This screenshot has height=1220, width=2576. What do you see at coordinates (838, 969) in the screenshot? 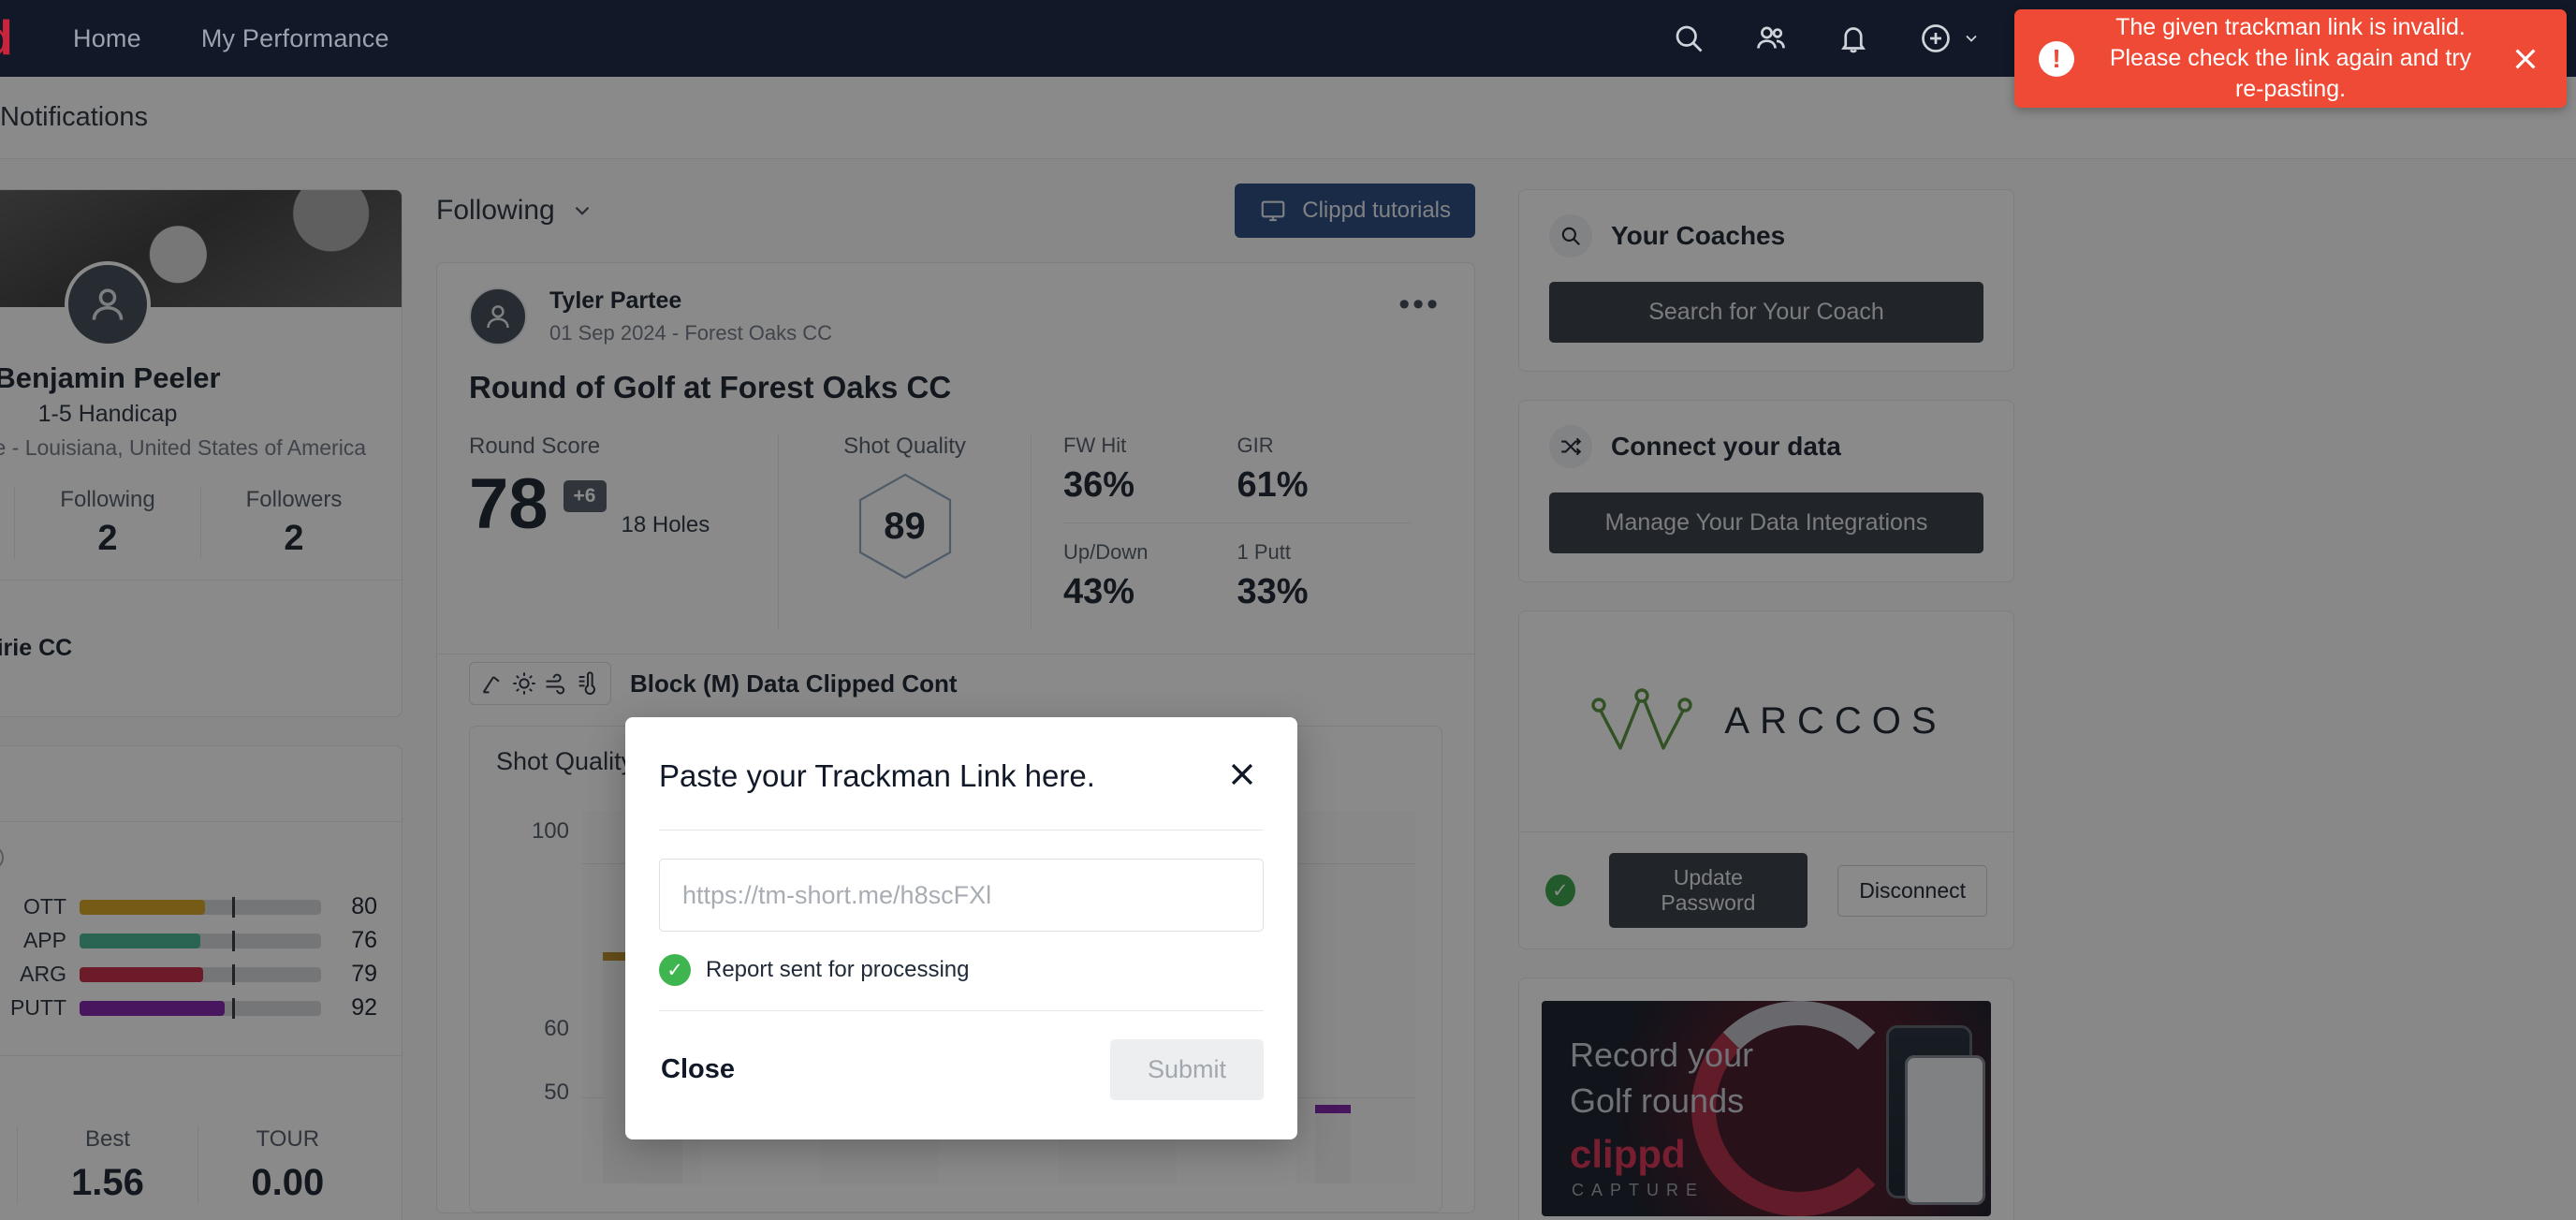
I see `processing-status-text: Report sent for processing` at bounding box center [838, 969].